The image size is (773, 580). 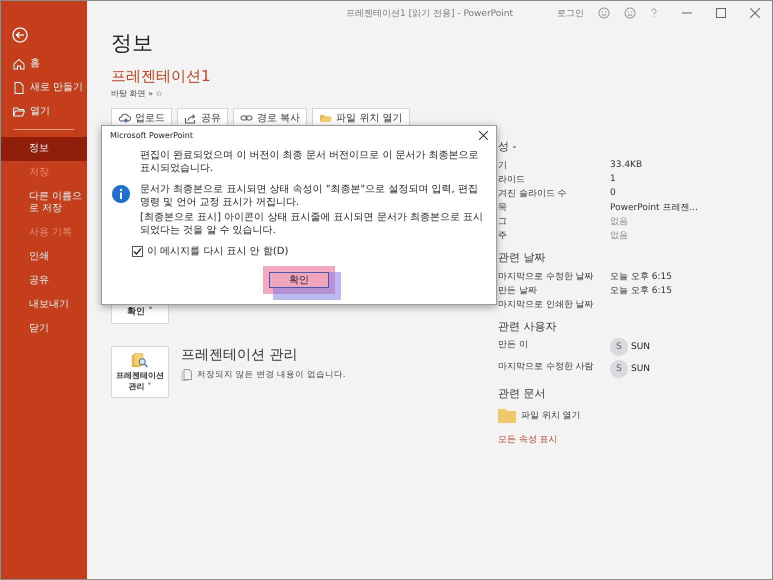 I want to click on maximize-icon, so click(x=721, y=13).